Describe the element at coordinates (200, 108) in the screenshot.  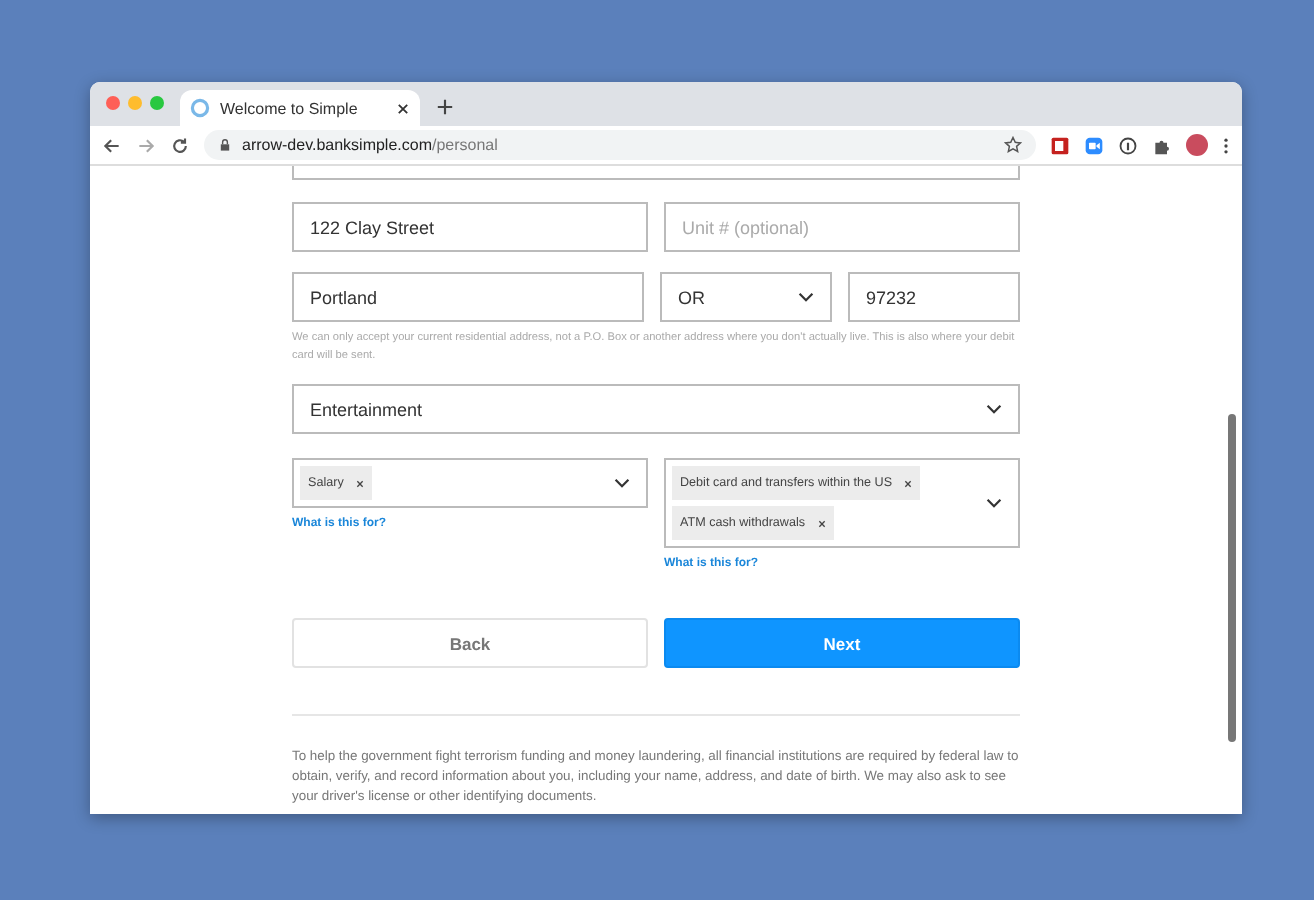
I see `ring-icon` at that location.